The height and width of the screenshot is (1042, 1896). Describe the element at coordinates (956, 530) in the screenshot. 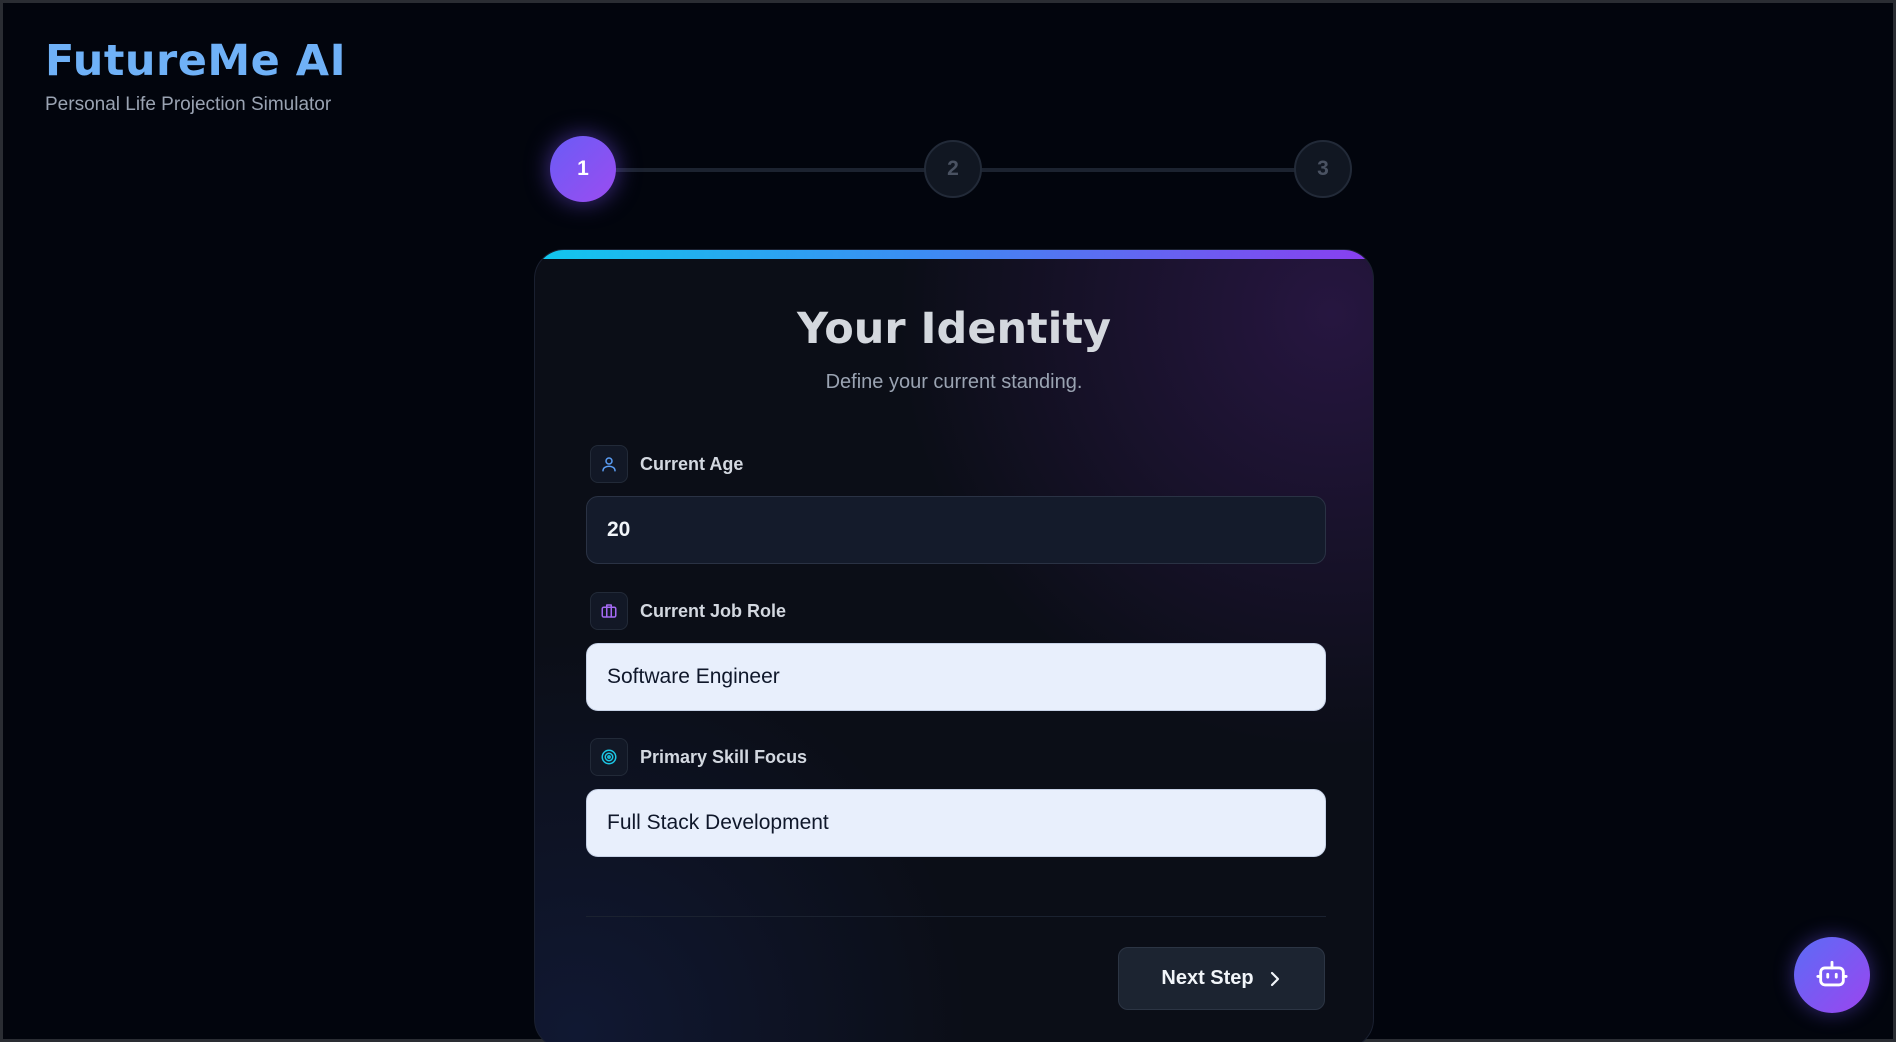

I see `age-input: 20` at that location.